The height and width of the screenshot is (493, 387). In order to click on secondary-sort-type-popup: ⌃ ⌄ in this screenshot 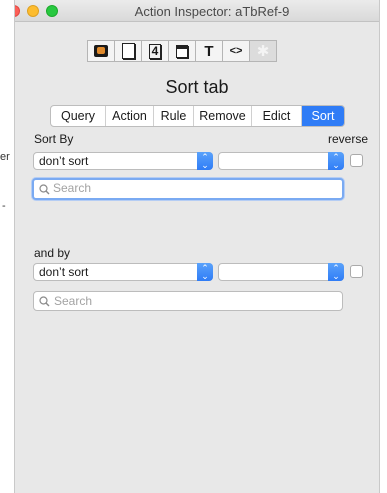, I will do `click(281, 272)`.